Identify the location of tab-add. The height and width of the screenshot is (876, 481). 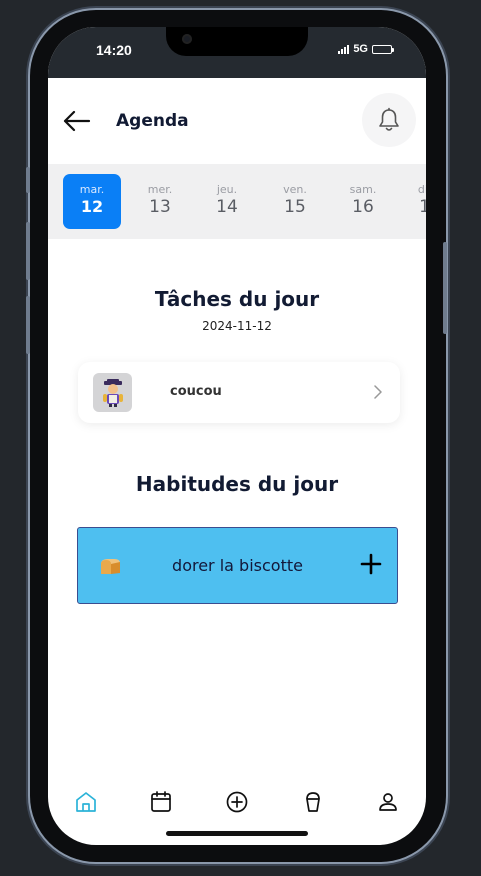
(237, 802).